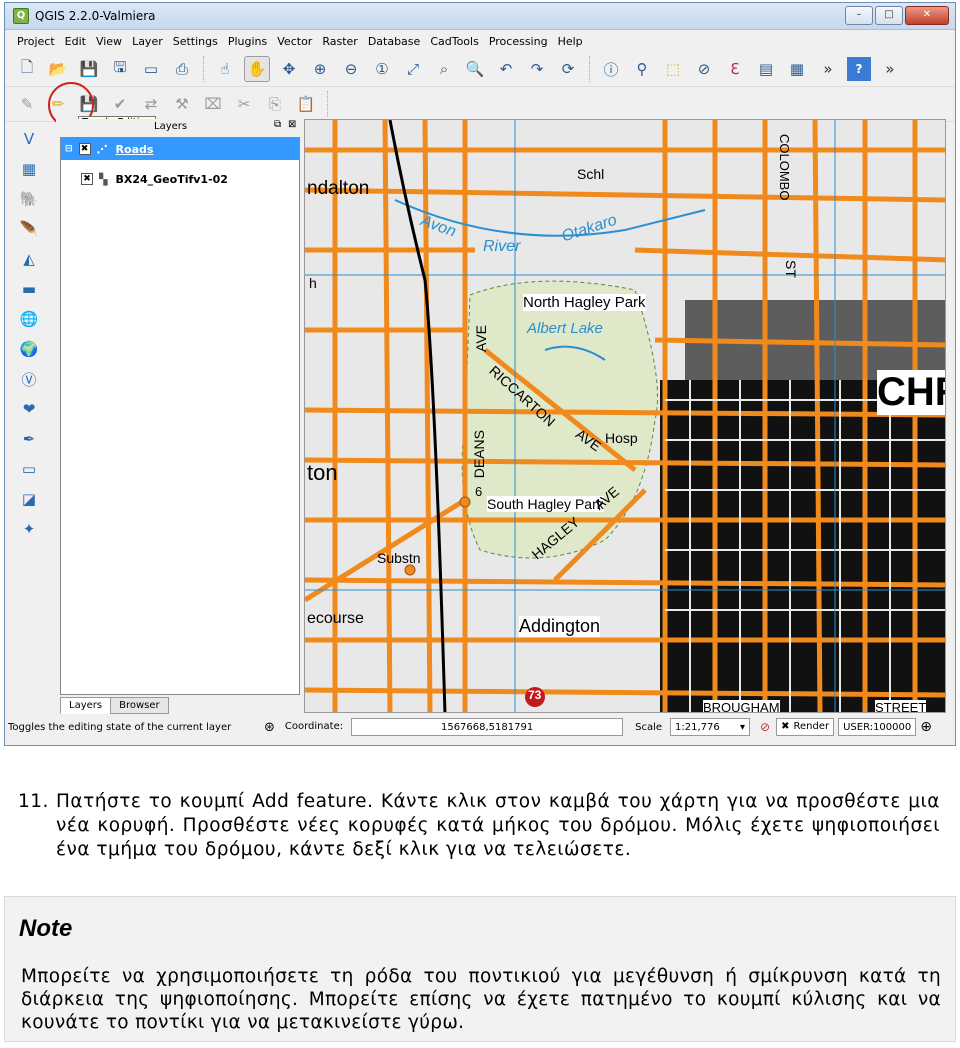  What do you see at coordinates (475, 69) in the screenshot?
I see `zoom-layer-icon: 🔍` at bounding box center [475, 69].